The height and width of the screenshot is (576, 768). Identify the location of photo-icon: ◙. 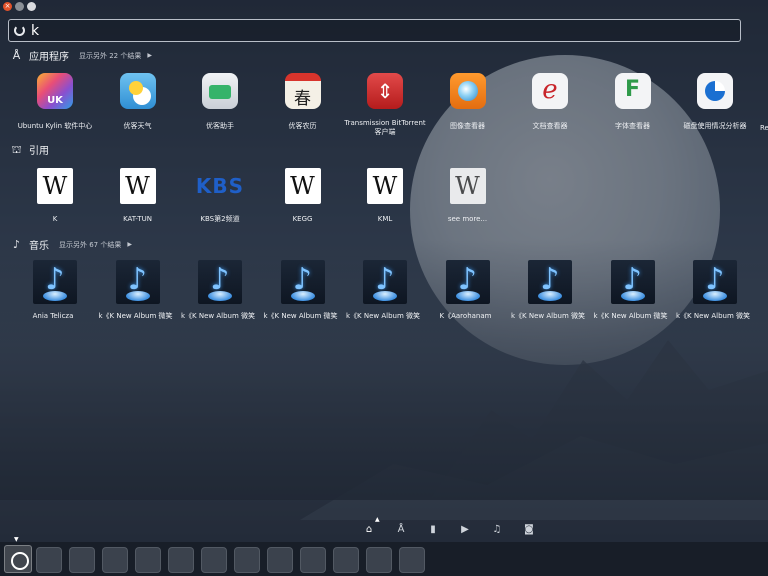
(529, 530).